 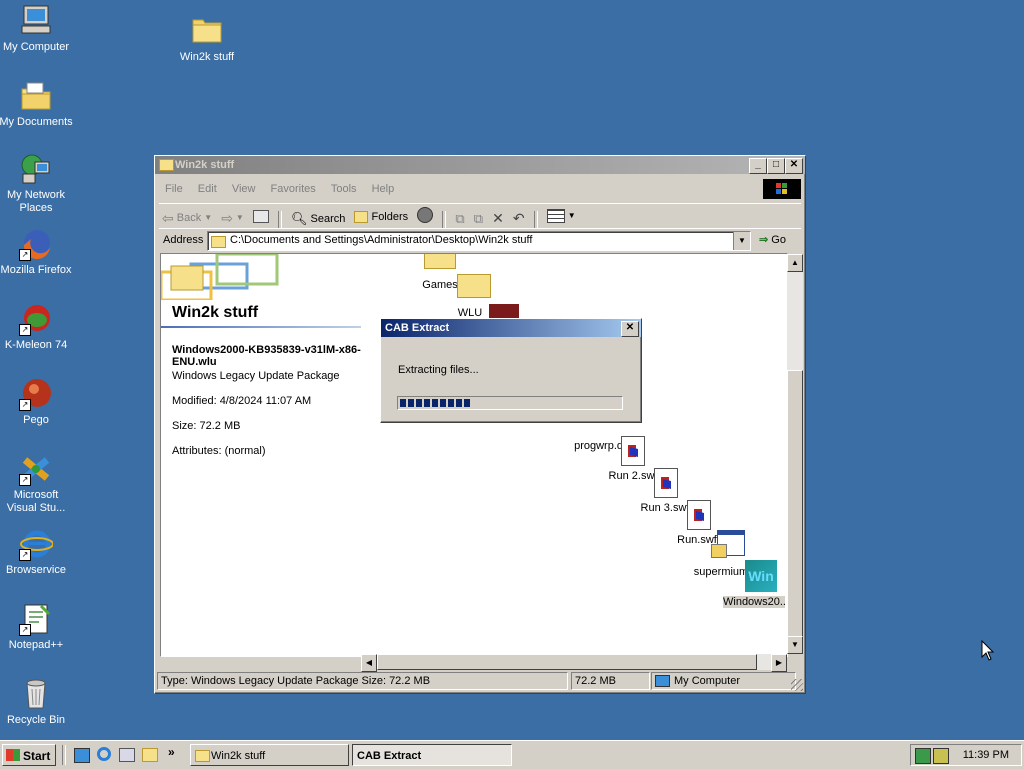 I want to click on toolbar: ⇦ Back ▼ ⇨ ▼ 🔍︎ Search Folders ⧉ ⧉ ✕ ↶ ▼, so click(x=480, y=216).